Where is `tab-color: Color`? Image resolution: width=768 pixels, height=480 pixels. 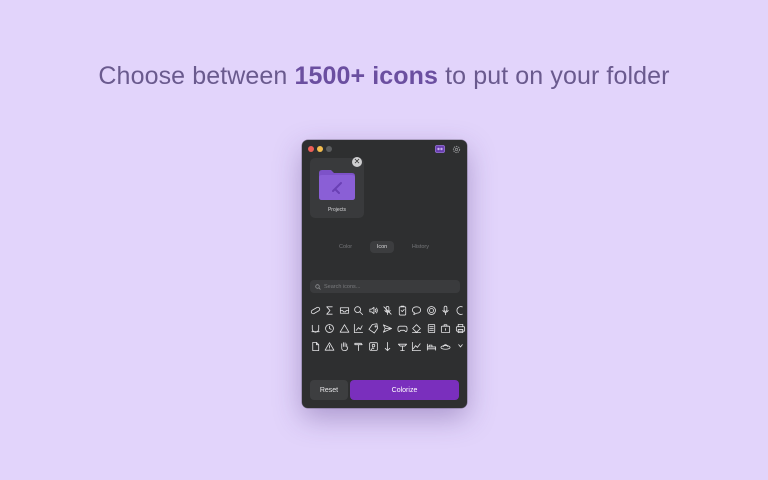
tab-color: Color is located at coordinates (345, 247).